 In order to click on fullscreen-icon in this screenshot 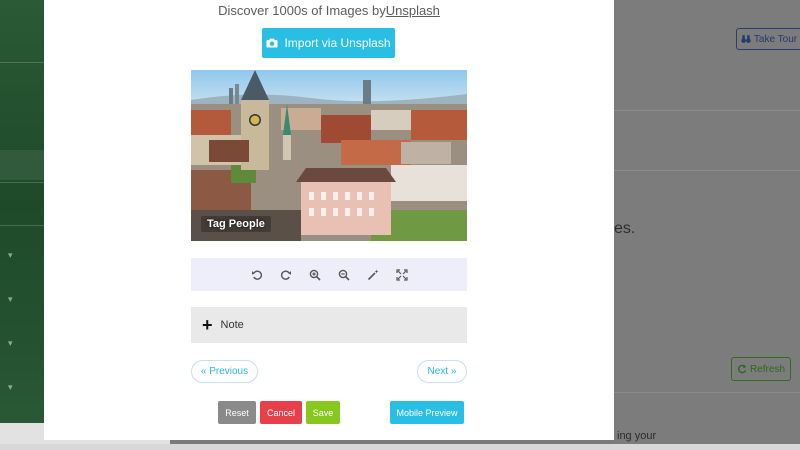, I will do `click(402, 275)`.